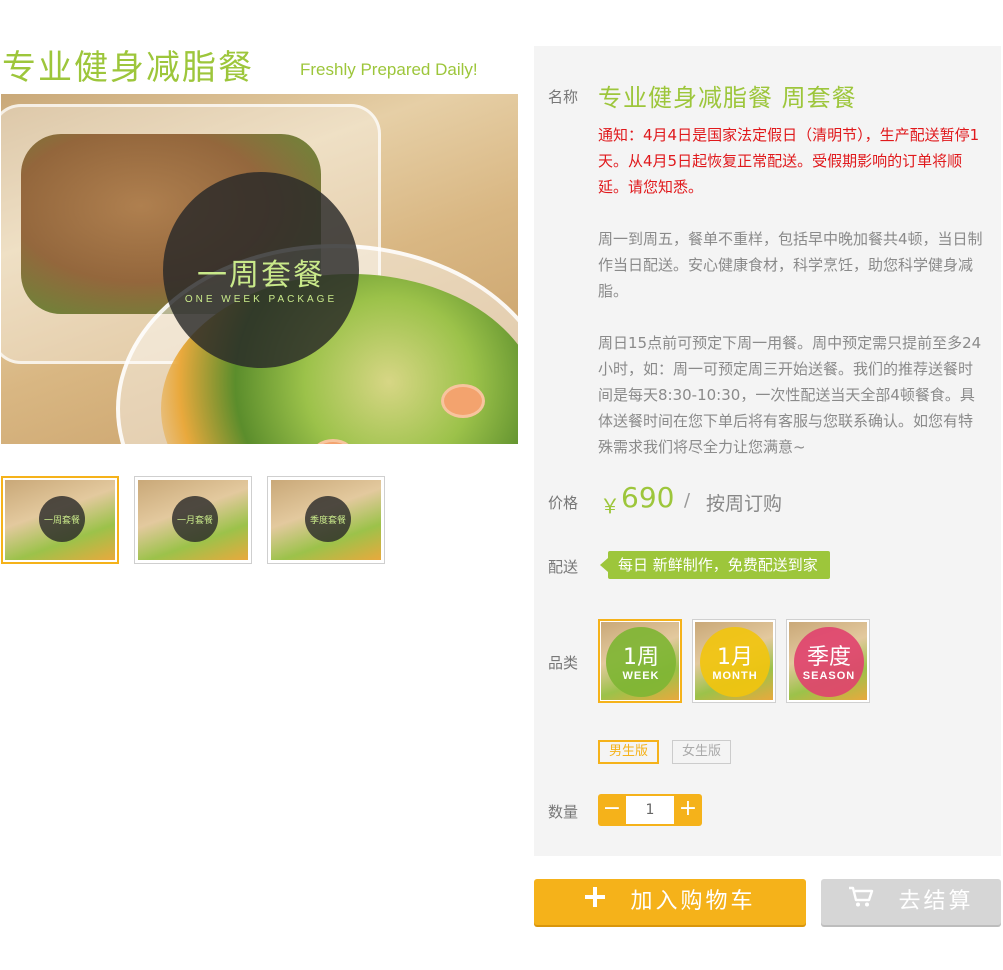 The width and height of the screenshot is (1003, 970). I want to click on thumbnail-label: 季度套餐, so click(327, 521).